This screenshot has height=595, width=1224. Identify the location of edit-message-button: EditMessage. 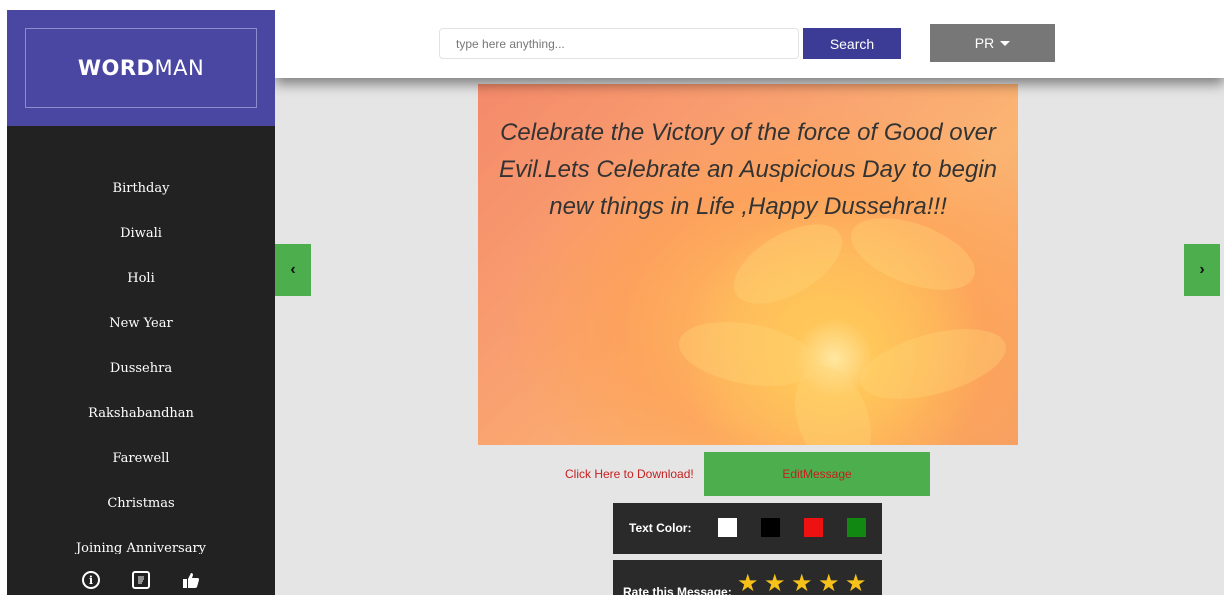
(817, 474).